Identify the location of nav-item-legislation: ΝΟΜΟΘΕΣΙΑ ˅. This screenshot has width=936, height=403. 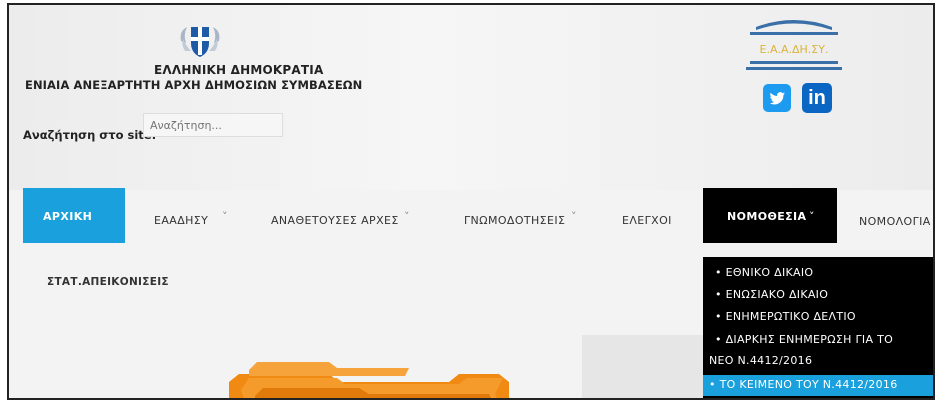
(770, 215).